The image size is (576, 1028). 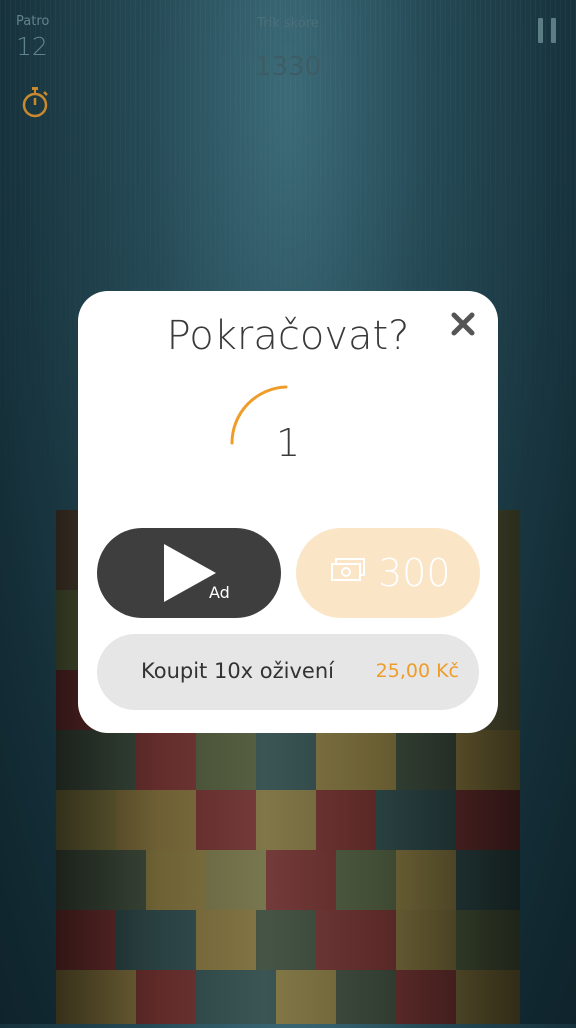 What do you see at coordinates (288, 336) in the screenshot?
I see `dialog-title: Pokračovat?` at bounding box center [288, 336].